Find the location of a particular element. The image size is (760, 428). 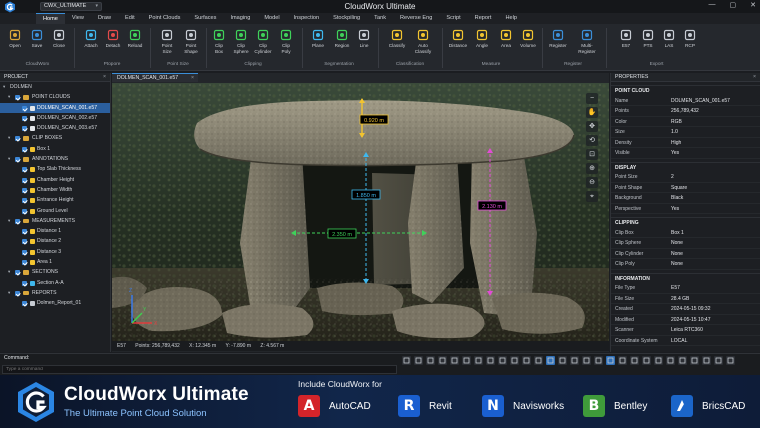

property-row: Color RGB is located at coordinates (685, 122).